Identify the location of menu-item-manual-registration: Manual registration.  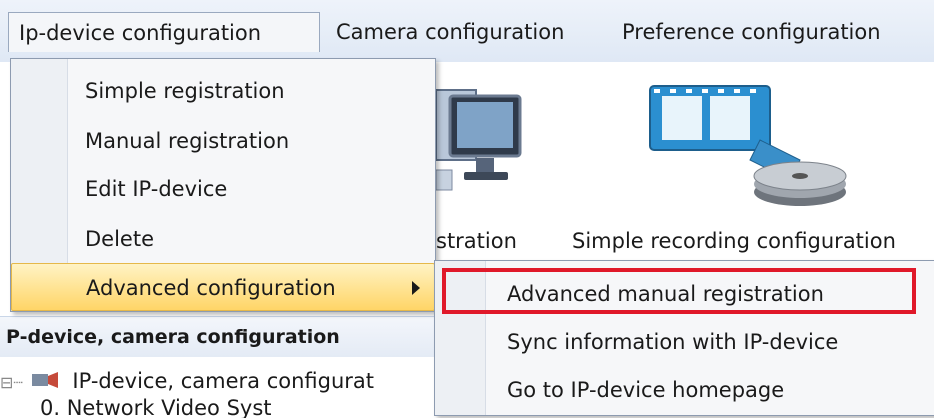
(223, 141).